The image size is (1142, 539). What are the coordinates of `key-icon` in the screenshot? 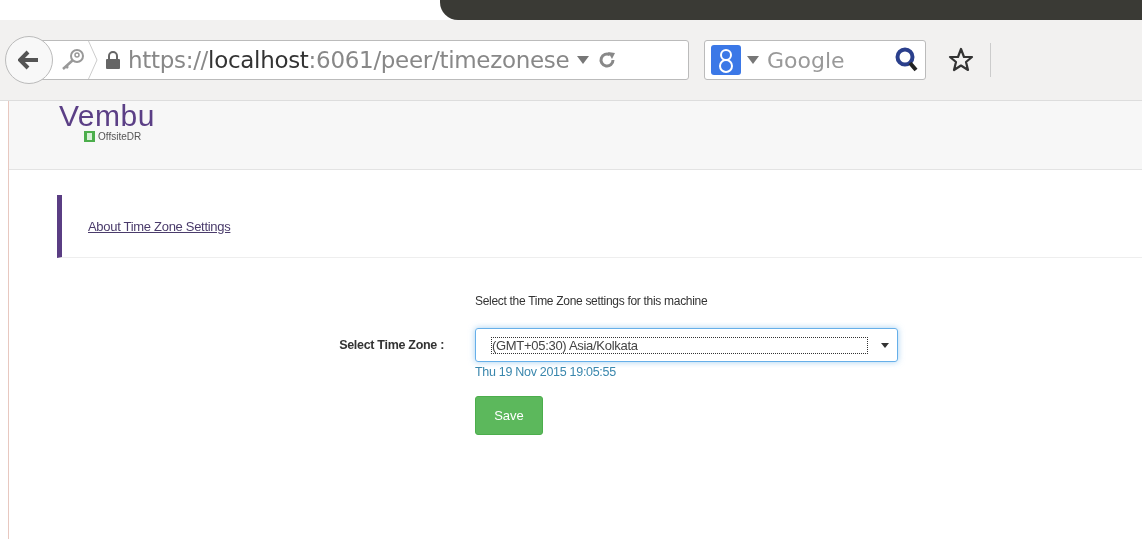 It's located at (73, 60).